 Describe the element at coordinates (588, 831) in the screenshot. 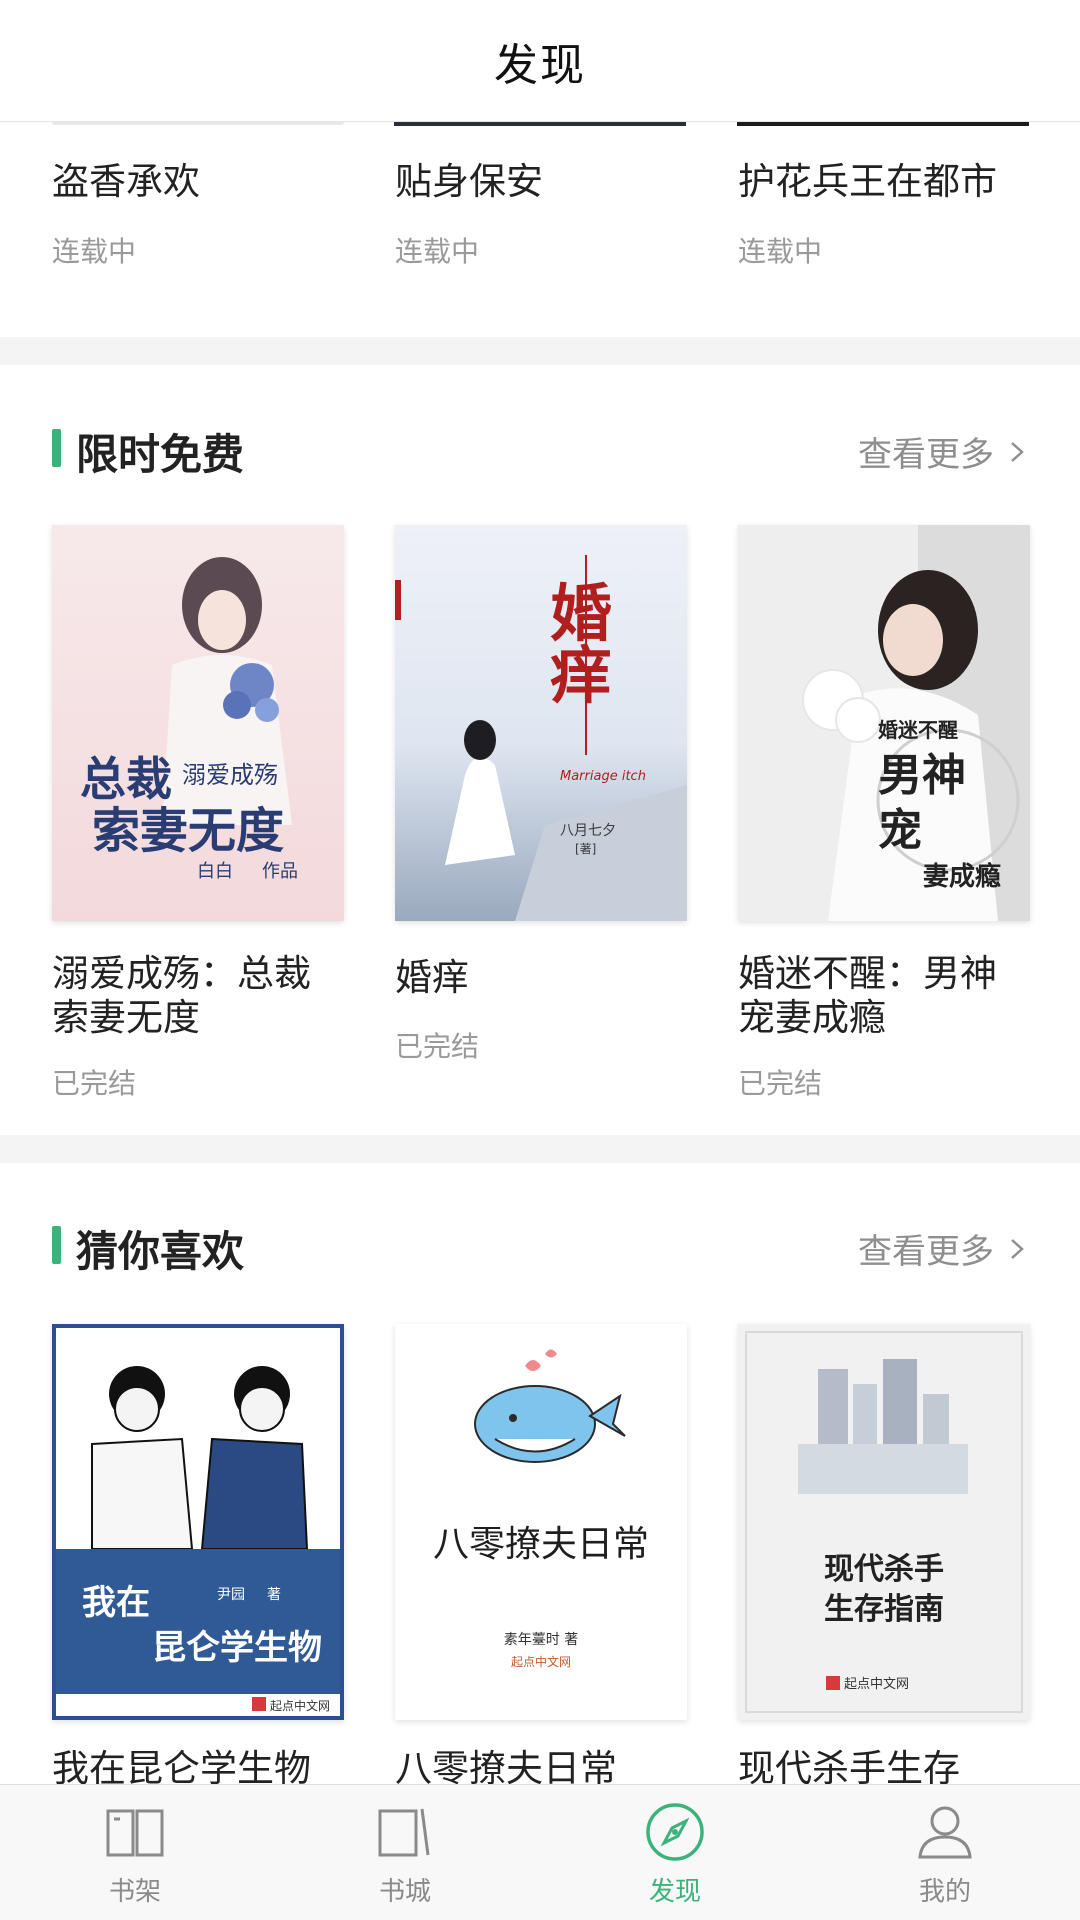

I see `cover-author-text: 八月七夕` at that location.